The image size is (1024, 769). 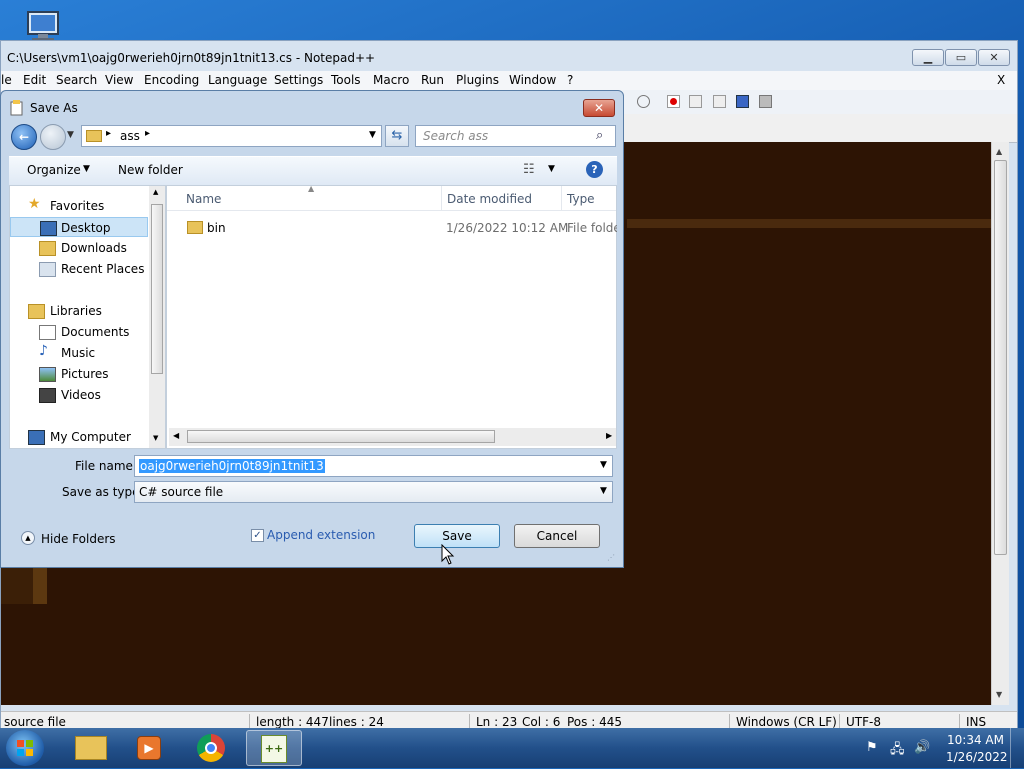 What do you see at coordinates (298, 80) in the screenshot?
I see `menu-settings: Settings` at bounding box center [298, 80].